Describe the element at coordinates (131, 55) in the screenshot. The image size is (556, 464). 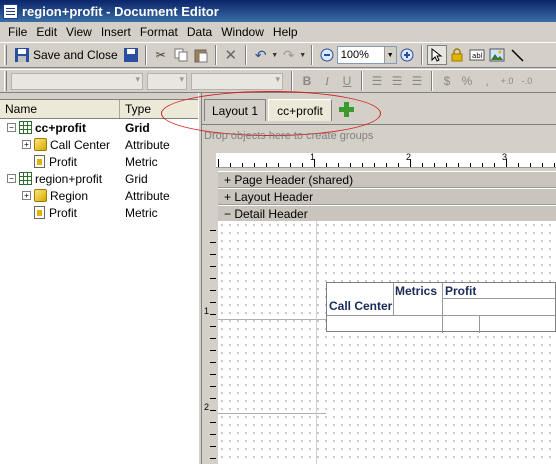
I see `save-button` at that location.